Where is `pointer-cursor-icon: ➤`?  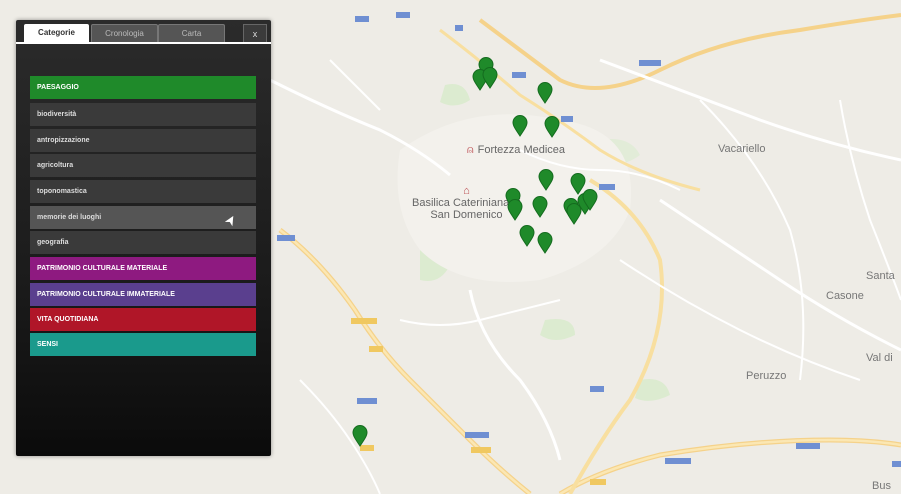
pointer-cursor-icon: ➤ is located at coordinates (230, 220).